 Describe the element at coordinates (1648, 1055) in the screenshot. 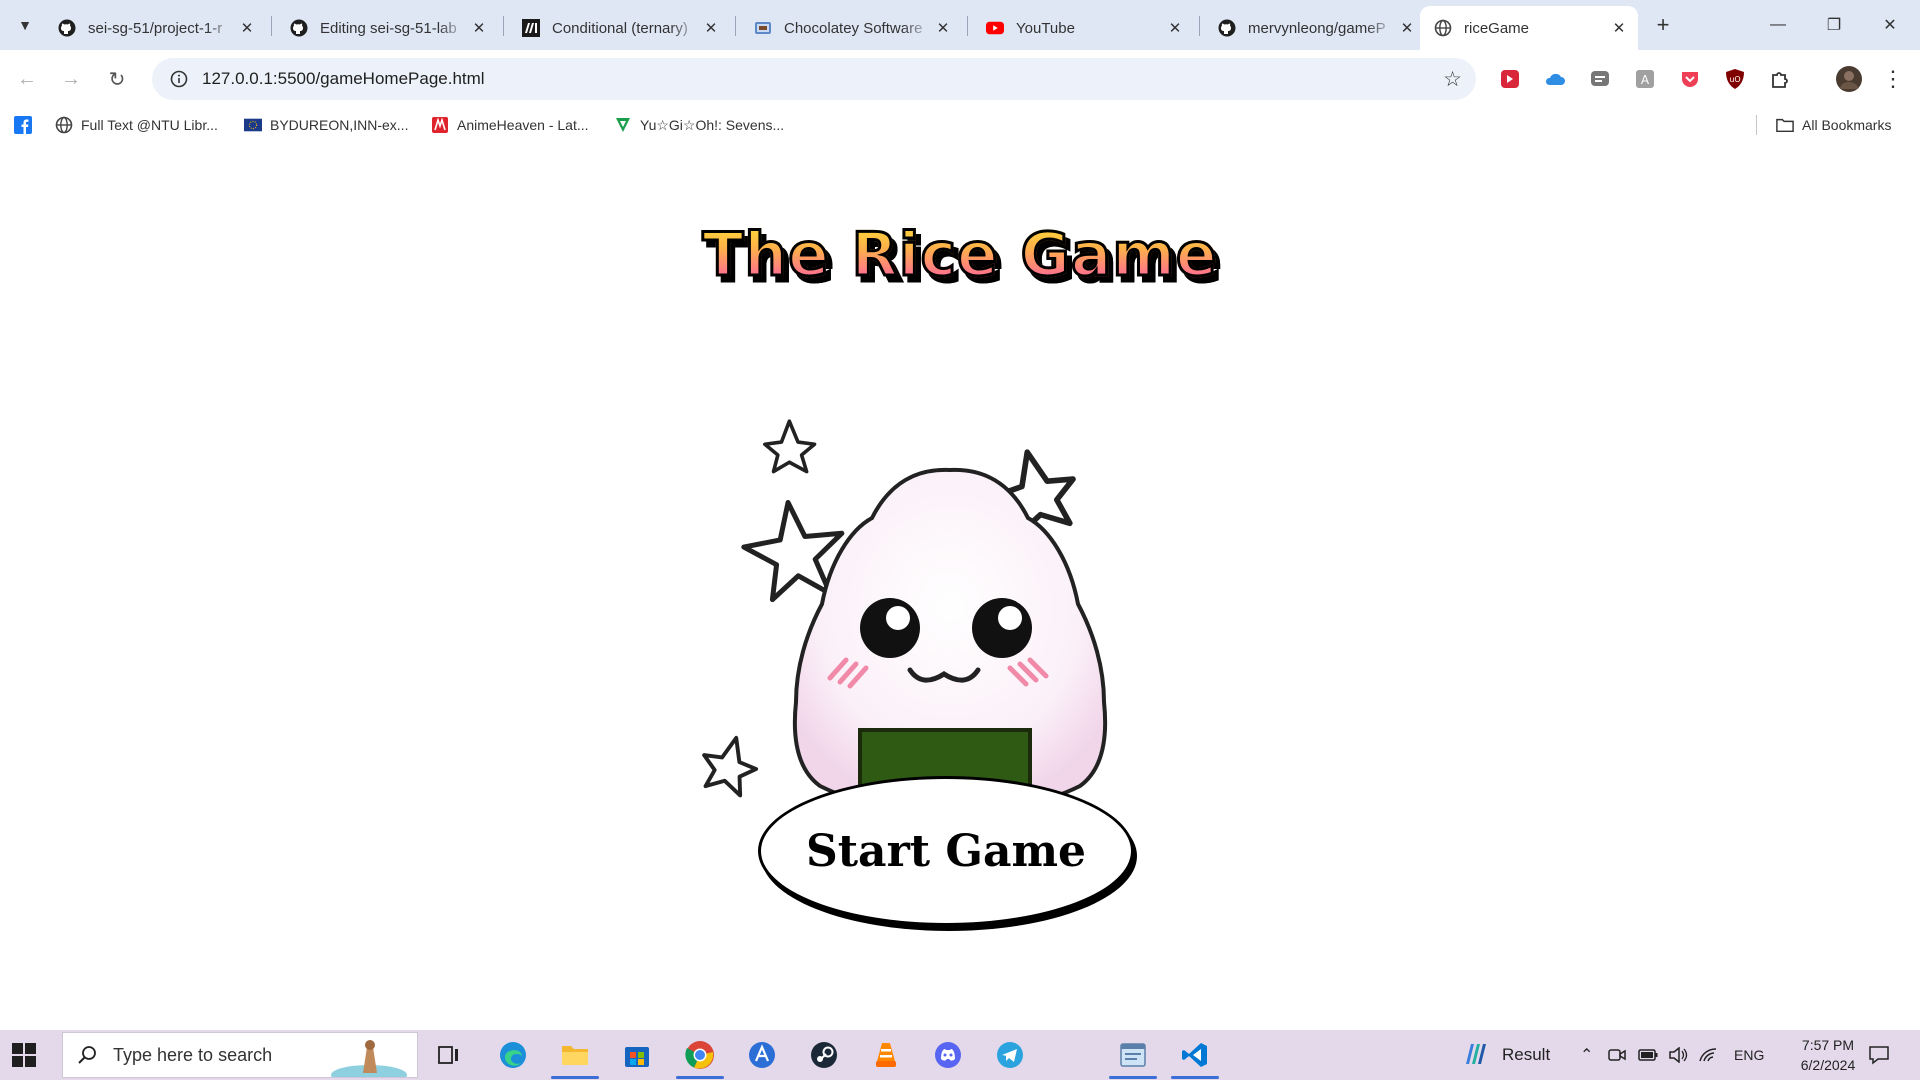

I see `battery-icon` at that location.